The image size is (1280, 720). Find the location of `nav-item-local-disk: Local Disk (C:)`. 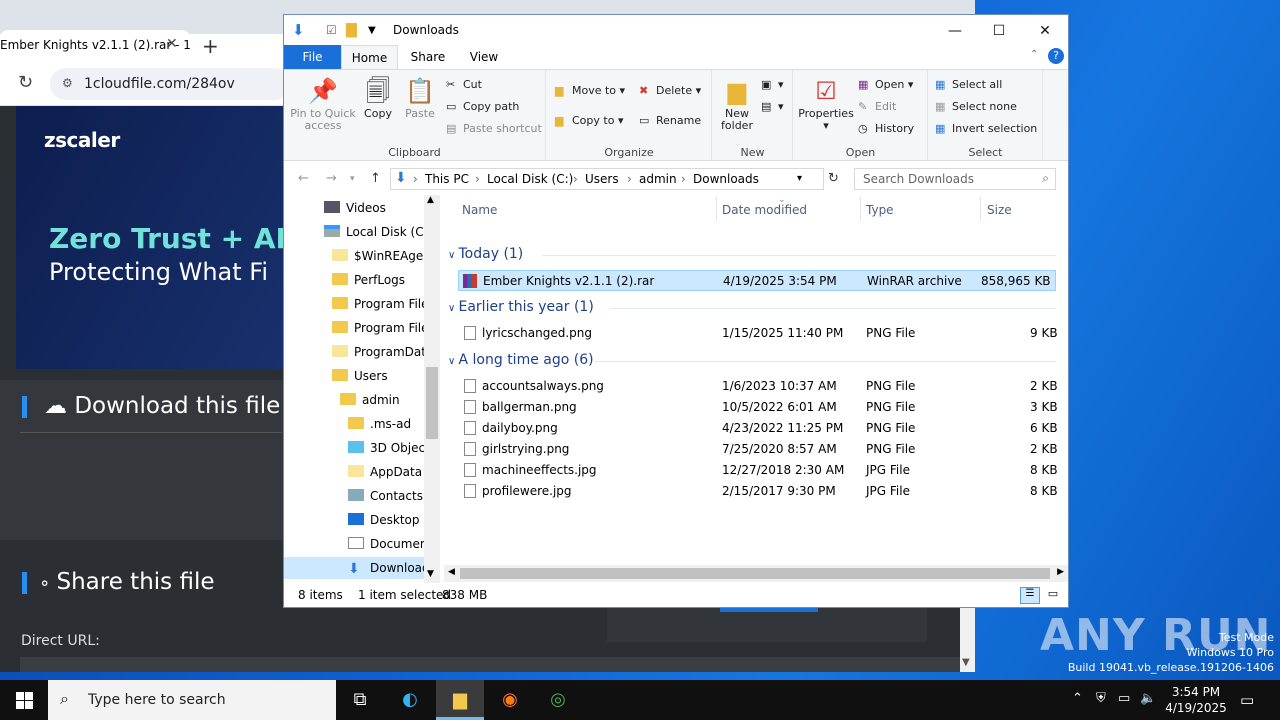

nav-item-local-disk: Local Disk (C:) is located at coordinates (378, 232).